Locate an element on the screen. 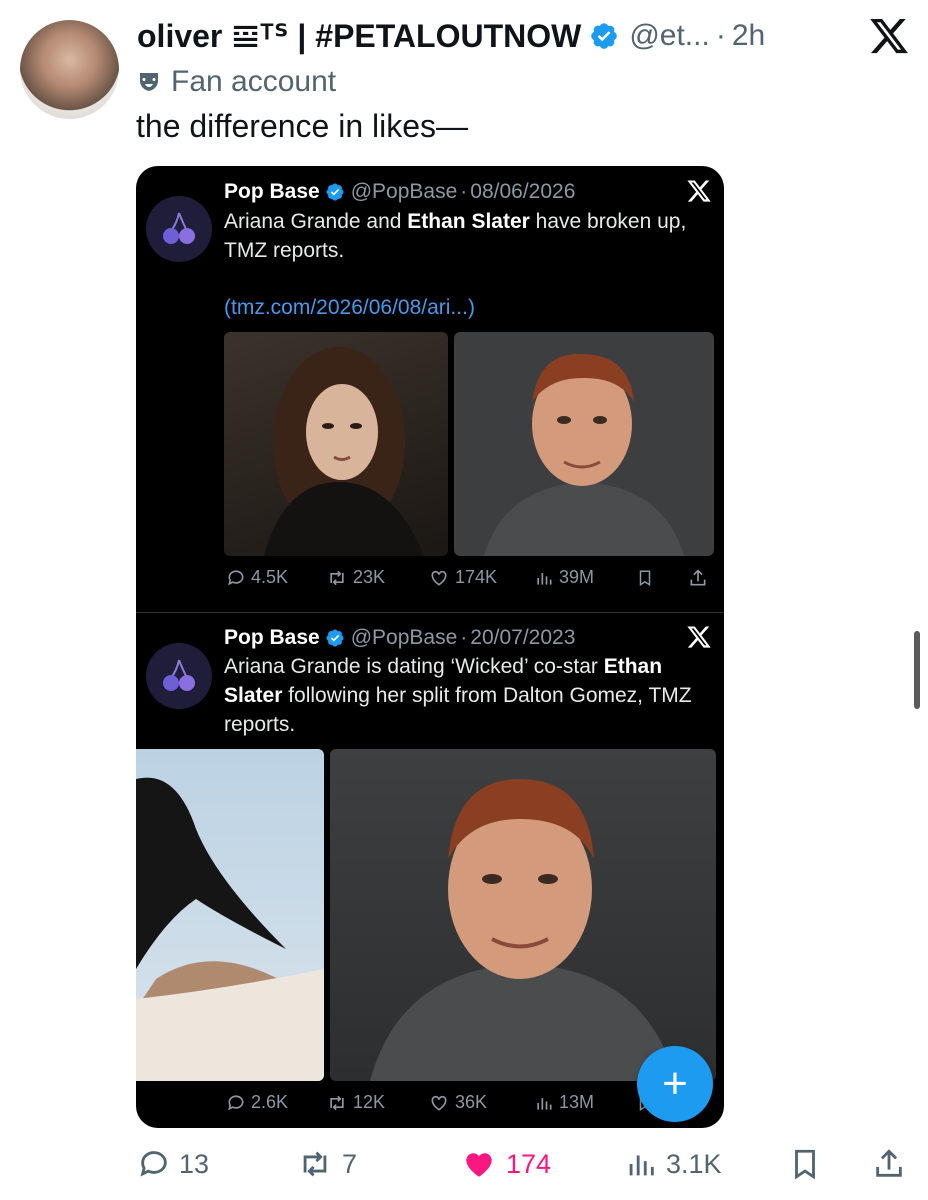 The width and height of the screenshot is (928, 1200). repost-action: 7 is located at coordinates (326, 1164).